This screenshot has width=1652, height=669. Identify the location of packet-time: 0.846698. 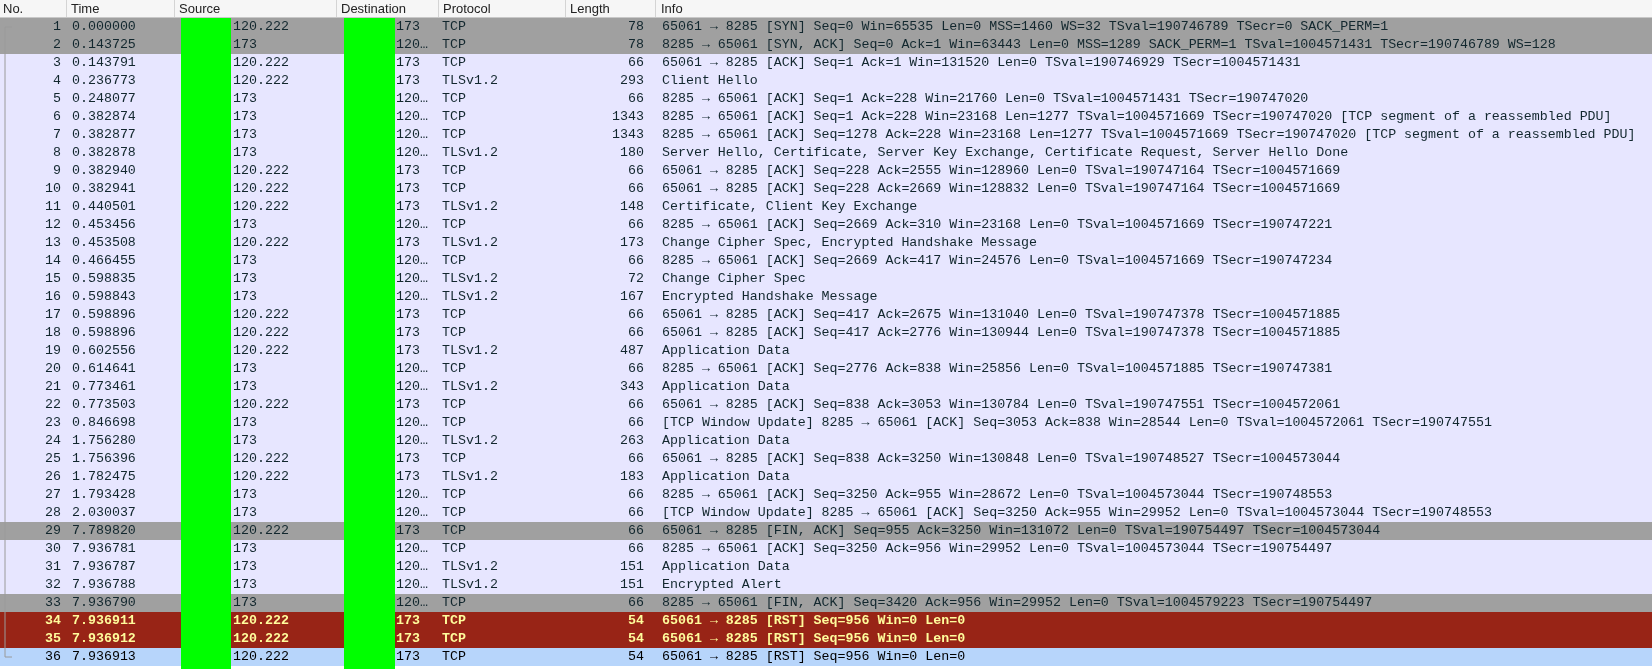
(104, 422).